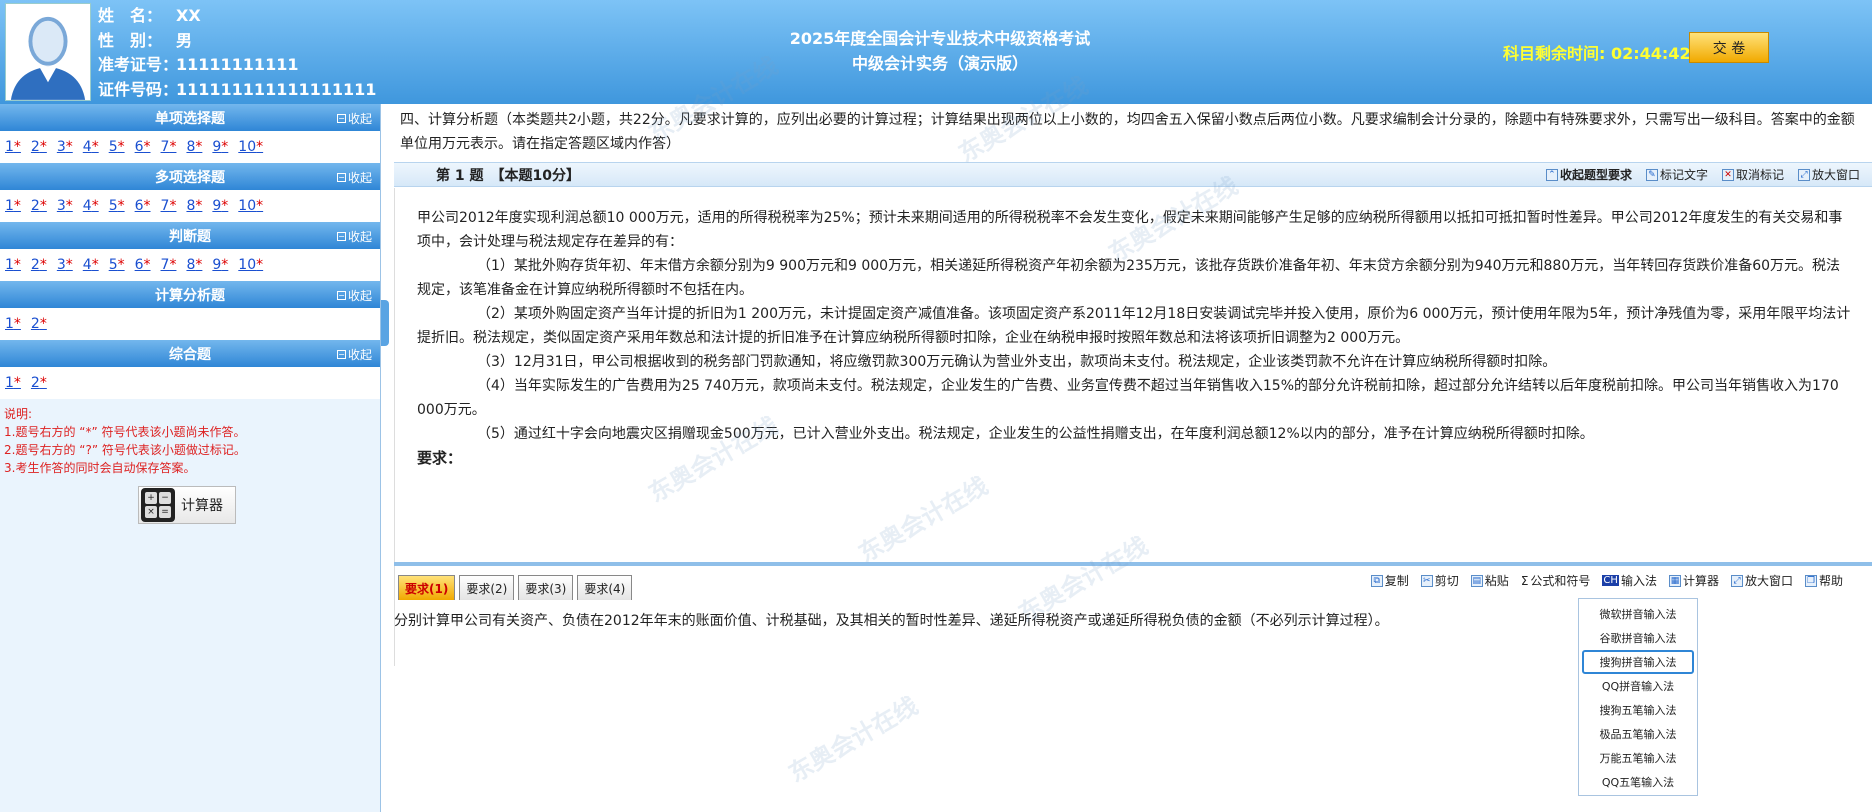 This screenshot has width=1872, height=812. Describe the element at coordinates (427, 587) in the screenshot. I see `tab-requirement-1: 要求(1)` at that location.